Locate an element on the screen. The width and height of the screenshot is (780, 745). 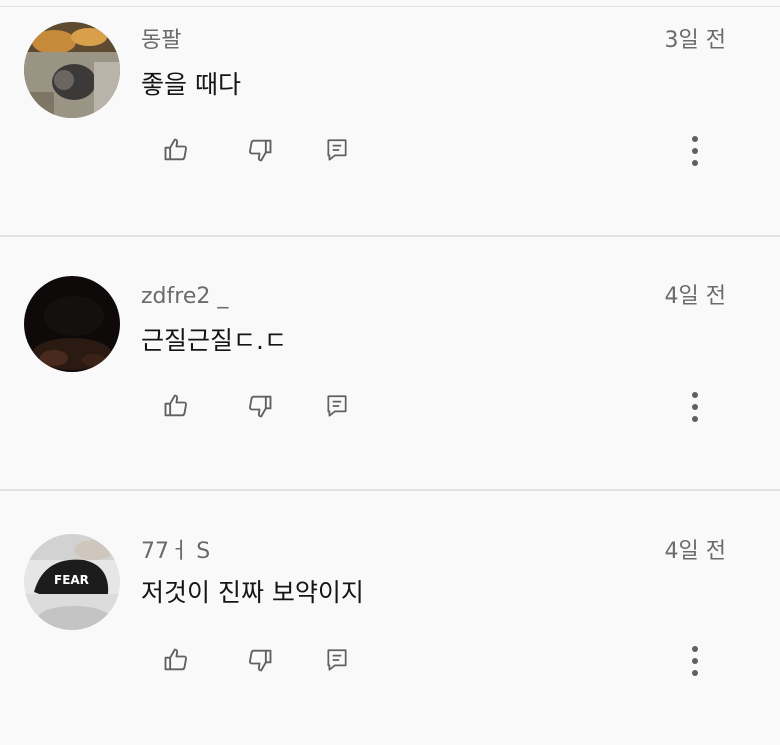
comment-text: 좋을 때다 is located at coordinates (191, 84).